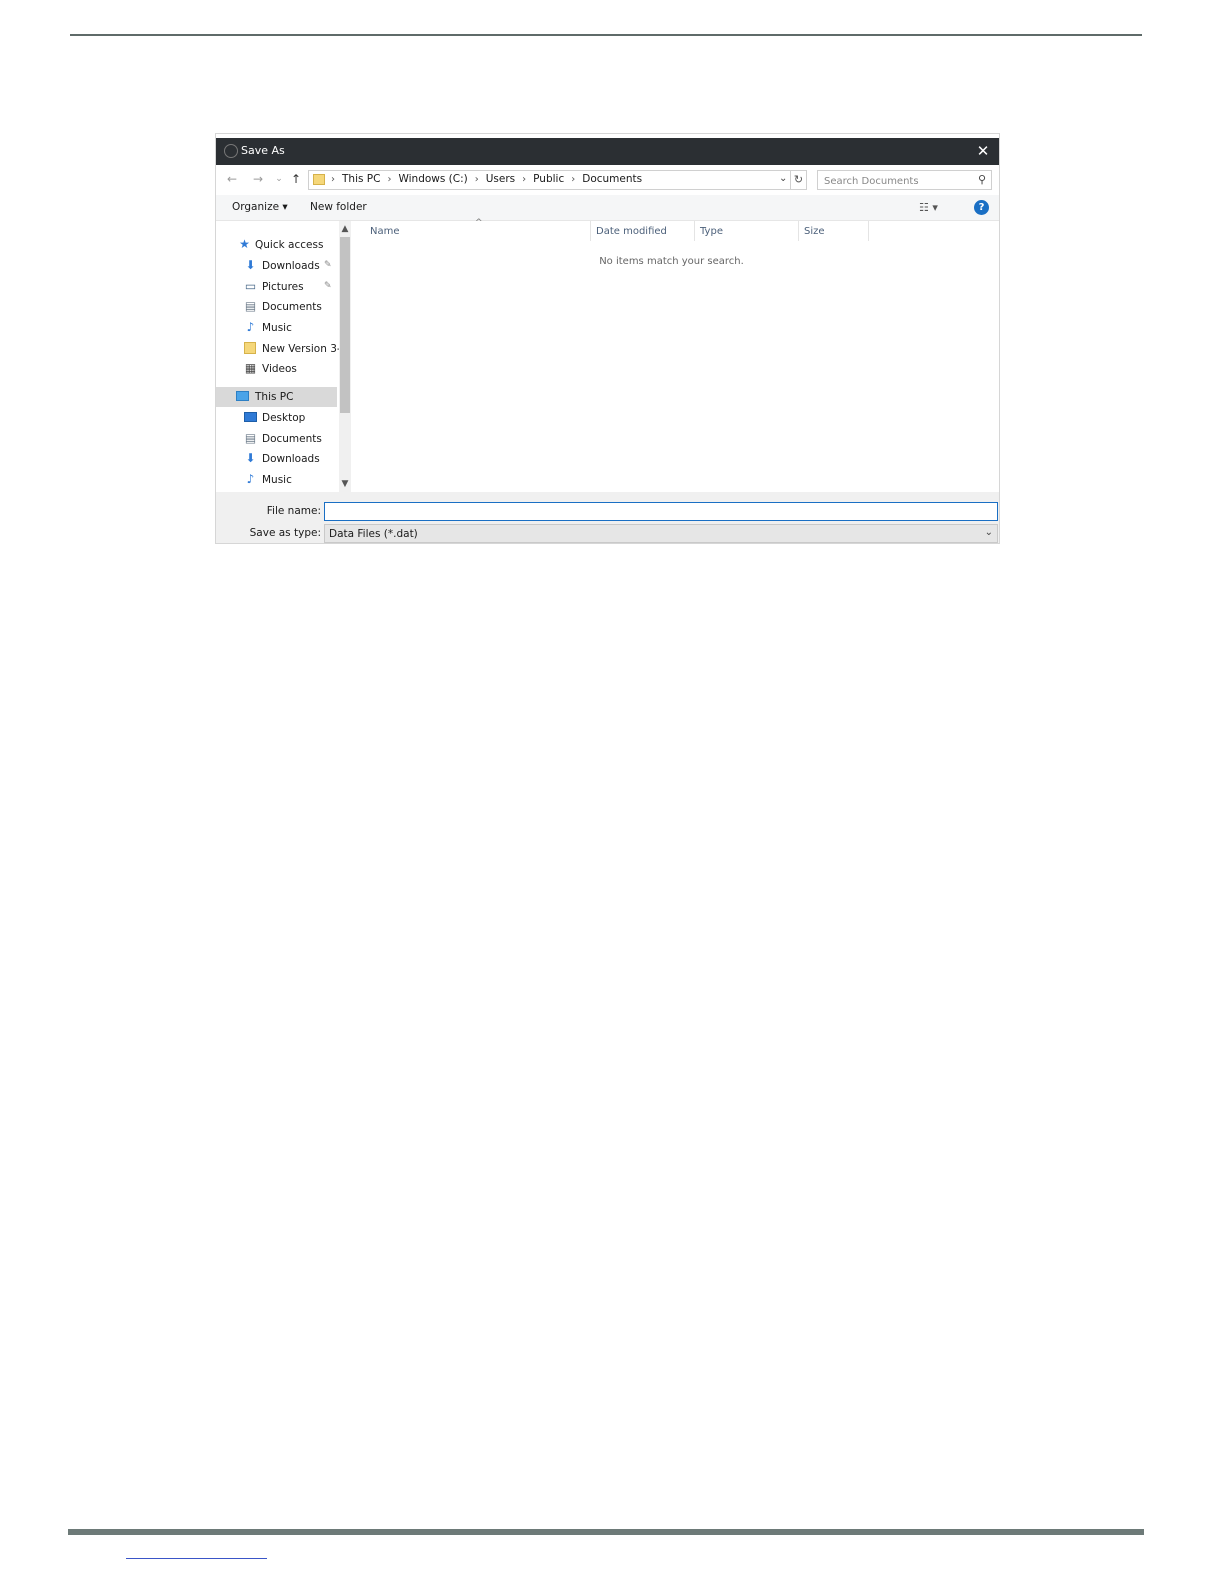  Describe the element at coordinates (260, 207) in the screenshot. I see `organize-menu-button: Organize ▾` at that location.